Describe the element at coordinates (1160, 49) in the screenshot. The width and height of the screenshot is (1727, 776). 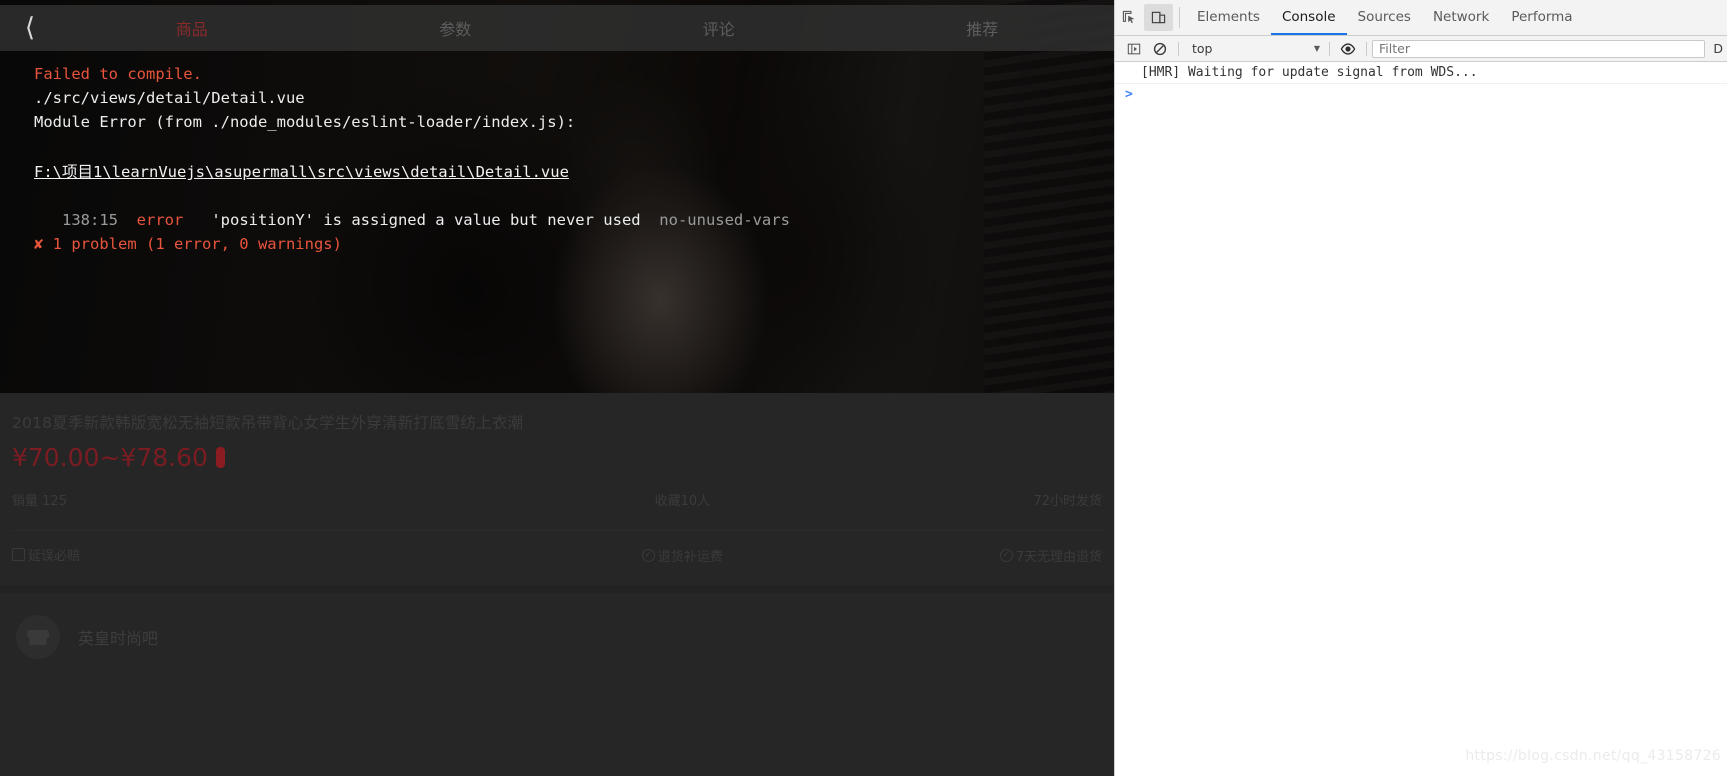
I see `clear-console-icon` at that location.